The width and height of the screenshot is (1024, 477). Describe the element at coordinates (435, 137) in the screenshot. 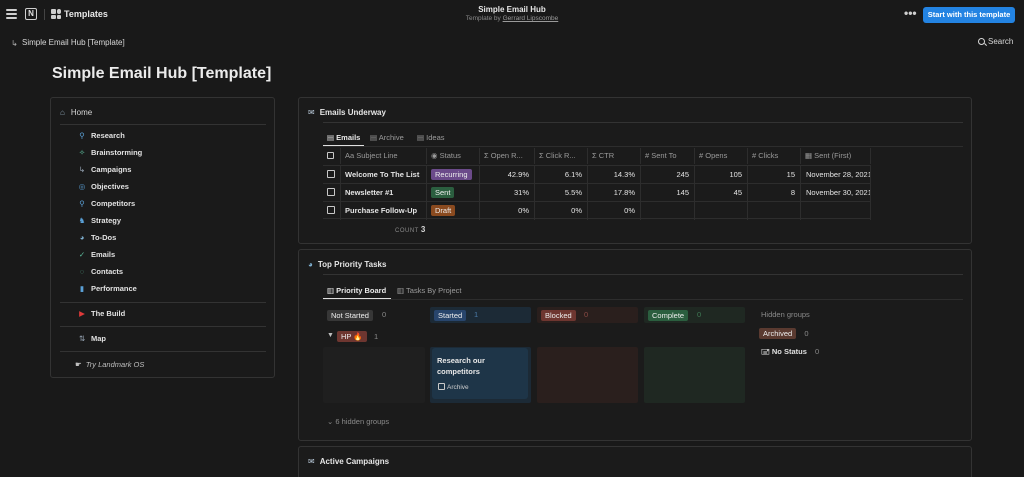

I see `tab-label: Ideas` at that location.